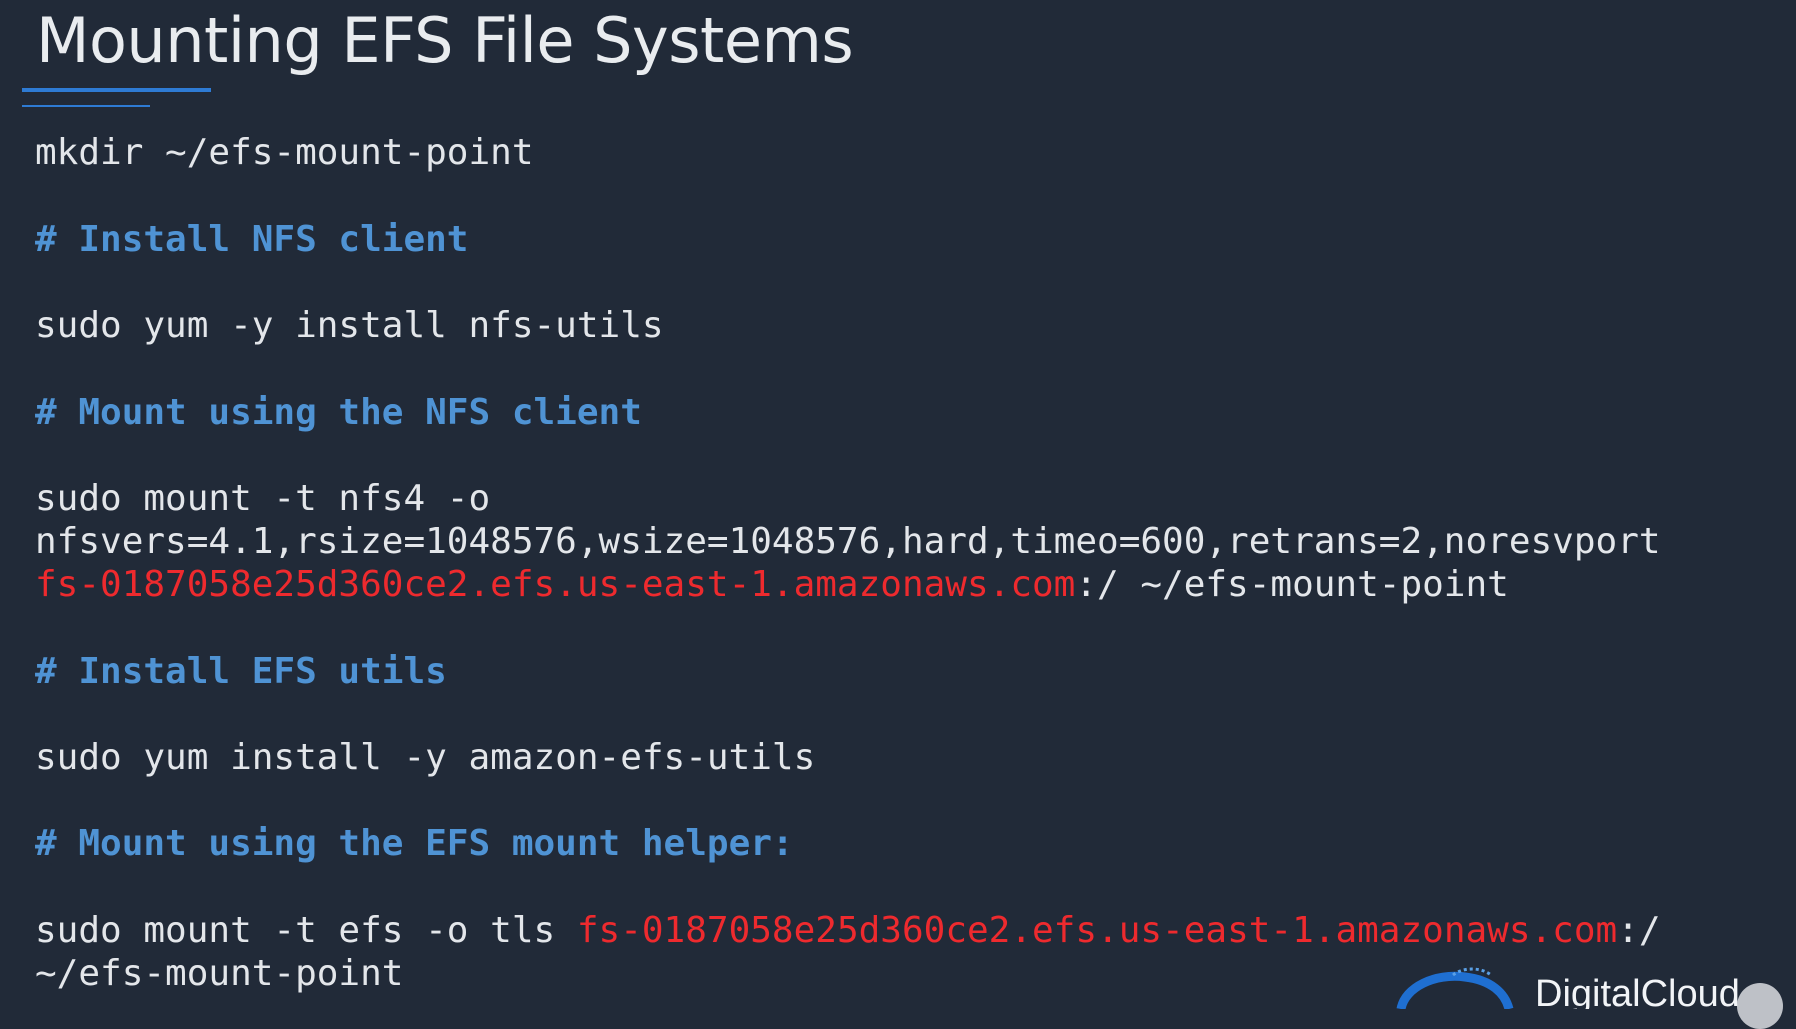 This screenshot has height=1029, width=1796. What do you see at coordinates (1292, 584) in the screenshot?
I see `mount-path-nfs: :/ ~/efs-mount-point` at bounding box center [1292, 584].